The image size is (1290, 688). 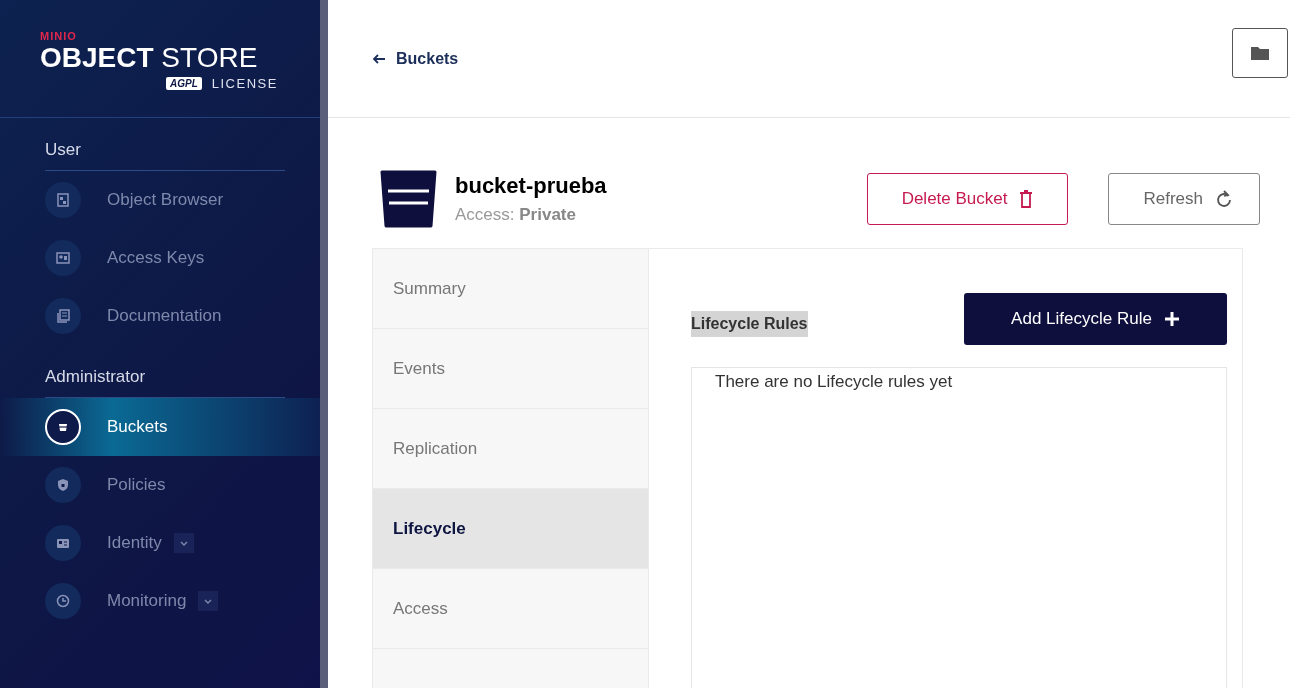 I want to click on sidebar-item: Documentation, so click(x=160, y=316).